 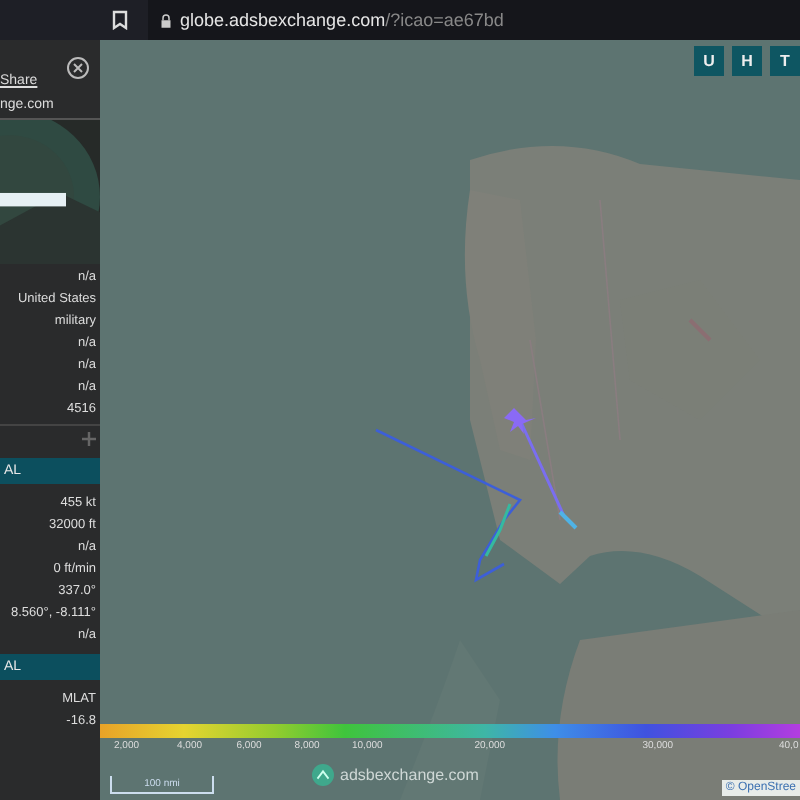 I want to click on address-bar: globe.adsbexchange.com/?icao=ae67bd, so click(x=474, y=20).